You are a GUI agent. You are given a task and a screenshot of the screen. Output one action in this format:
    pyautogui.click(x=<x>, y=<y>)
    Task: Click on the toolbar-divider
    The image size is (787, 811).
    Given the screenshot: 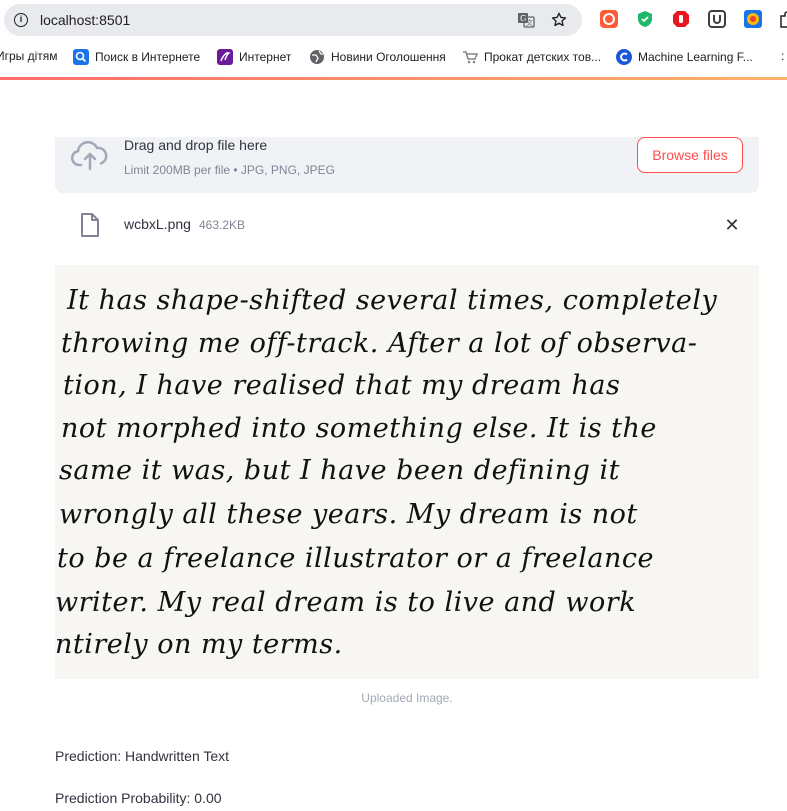 What is the action you would take?
    pyautogui.click(x=393, y=78)
    